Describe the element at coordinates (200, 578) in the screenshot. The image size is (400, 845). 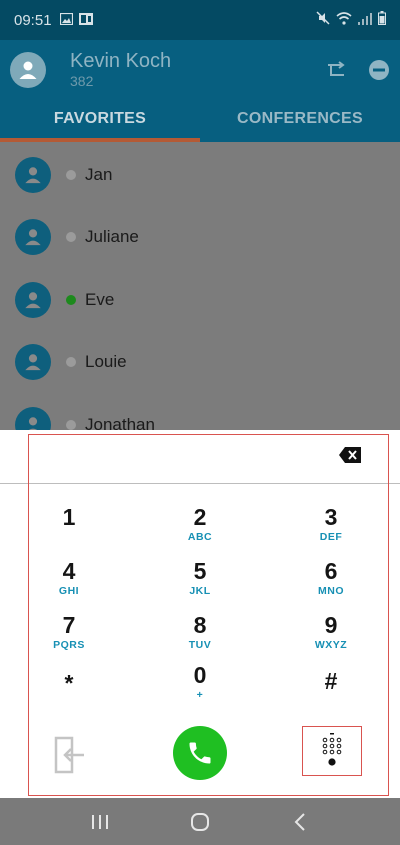
I see `key-5: 5 JKL` at that location.